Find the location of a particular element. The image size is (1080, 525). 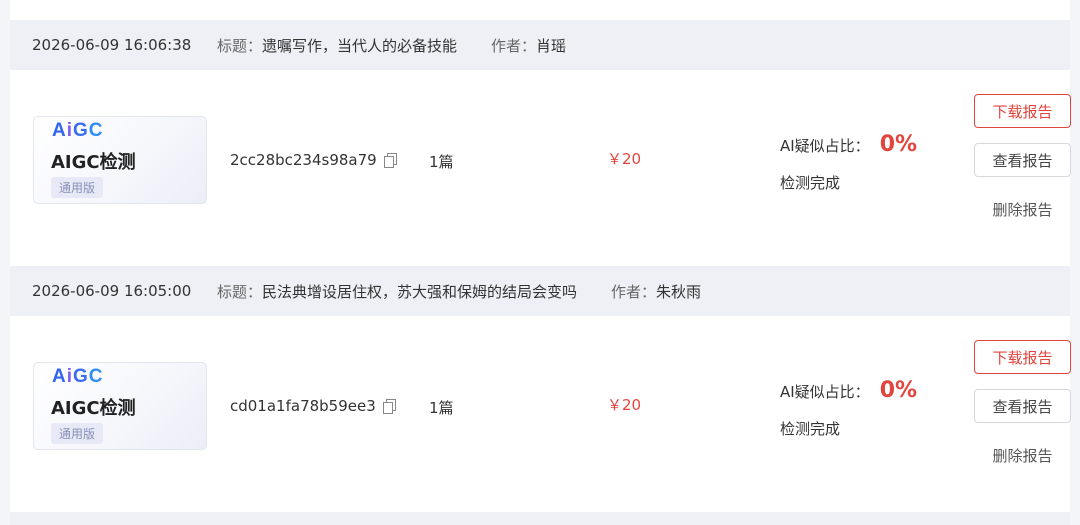

order-time: 2026-06-09 16:06:38 is located at coordinates (112, 45).